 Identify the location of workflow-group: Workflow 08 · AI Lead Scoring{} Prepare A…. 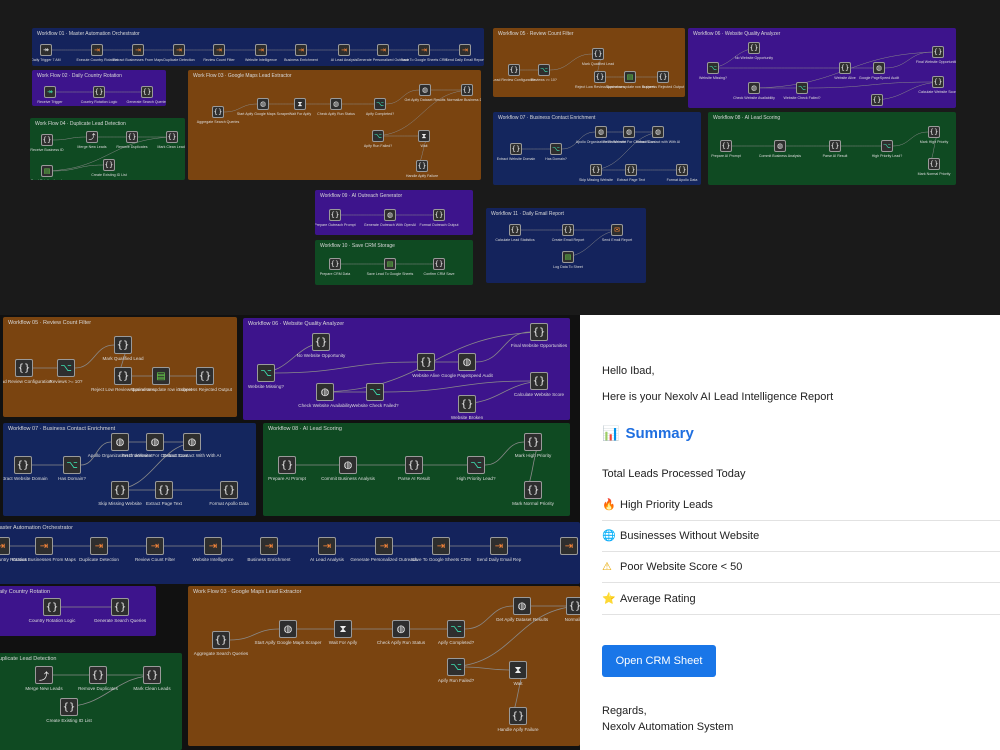
(416, 469).